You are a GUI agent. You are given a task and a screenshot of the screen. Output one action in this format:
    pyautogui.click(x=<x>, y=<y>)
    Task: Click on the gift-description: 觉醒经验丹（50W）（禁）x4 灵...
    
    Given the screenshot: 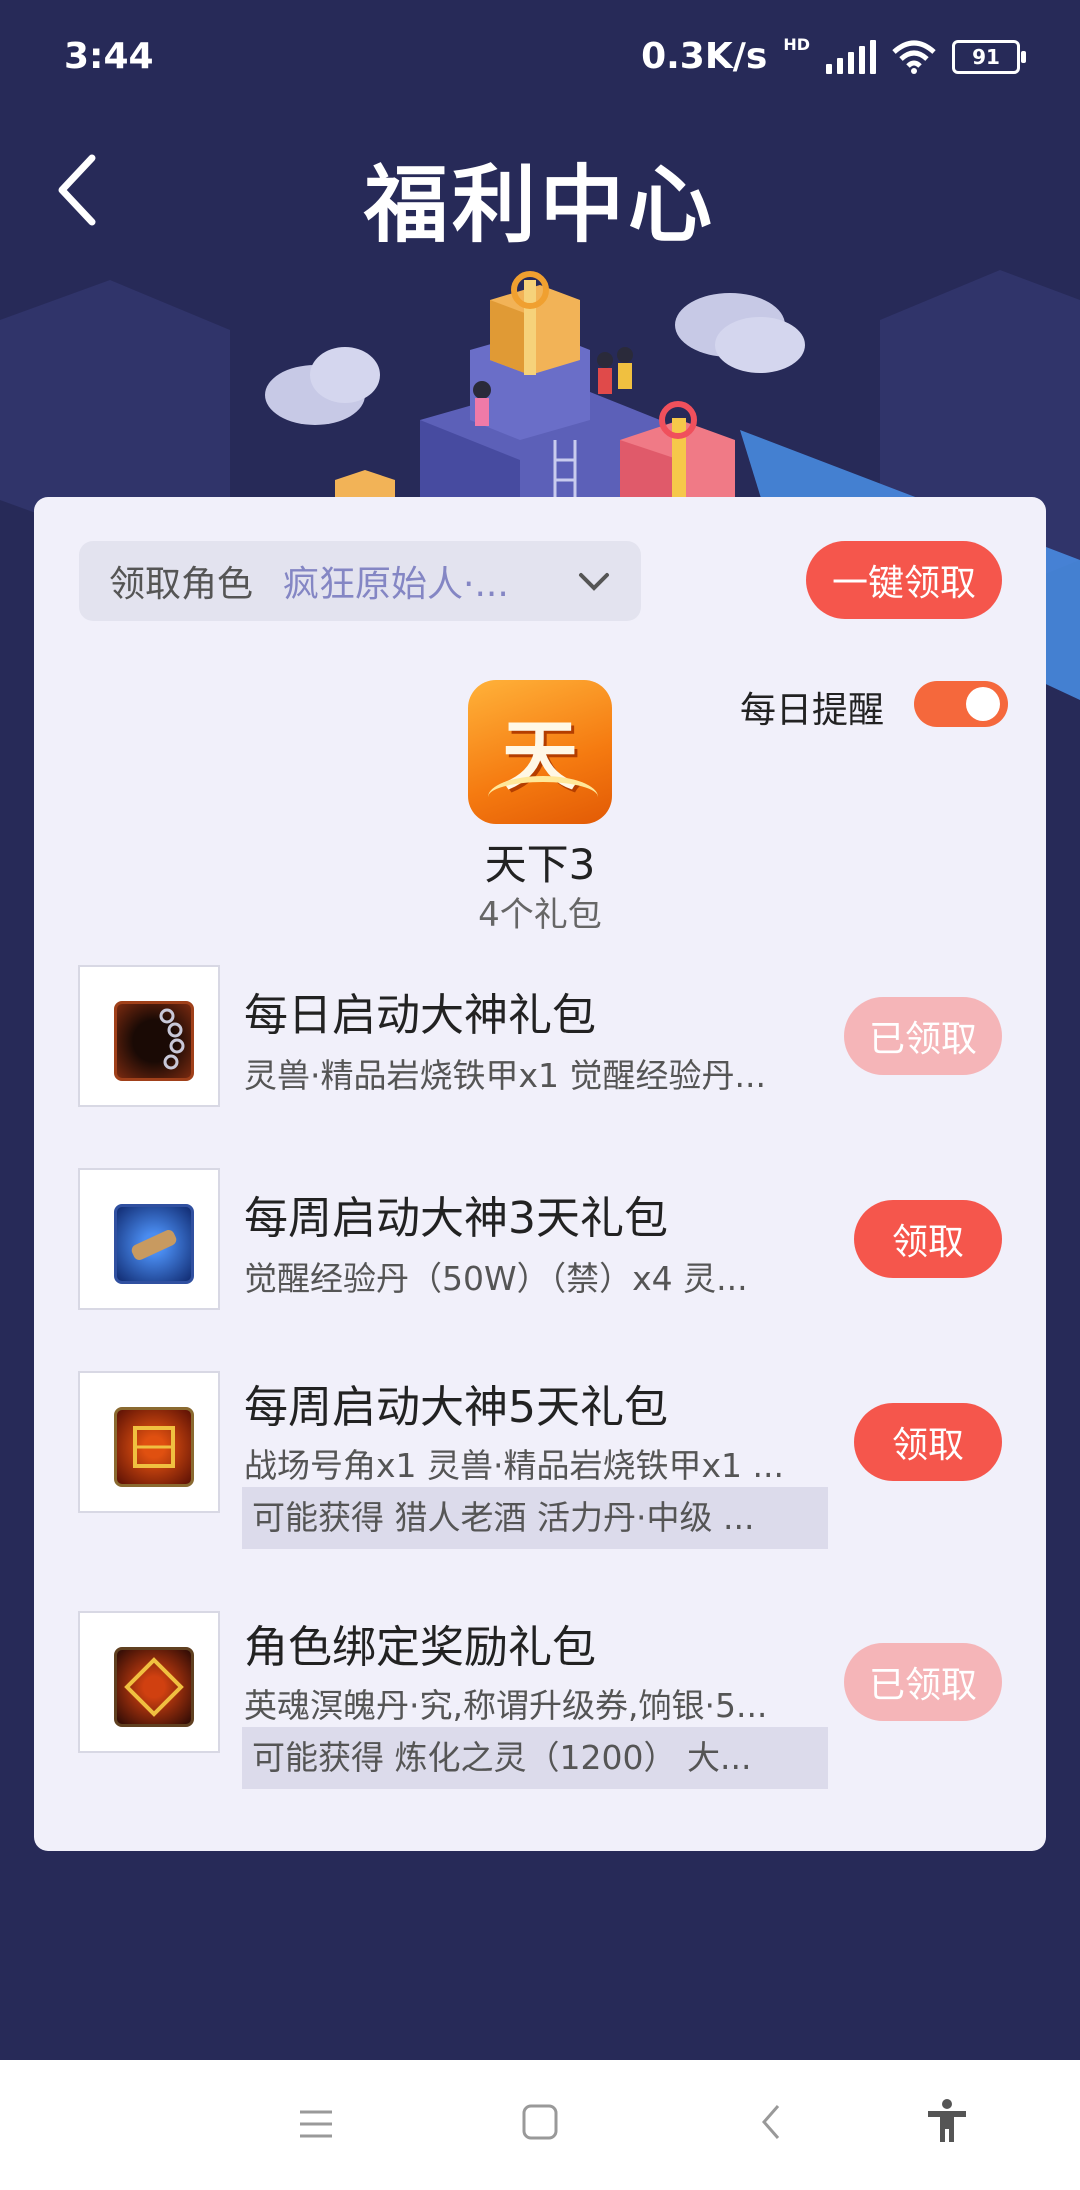 What is the action you would take?
    pyautogui.click(x=496, y=1278)
    